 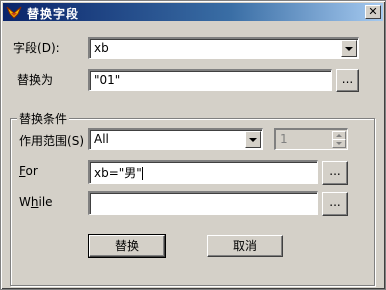 What do you see at coordinates (311, 139) in the screenshot?
I see `scope-count-spinner: 1` at bounding box center [311, 139].